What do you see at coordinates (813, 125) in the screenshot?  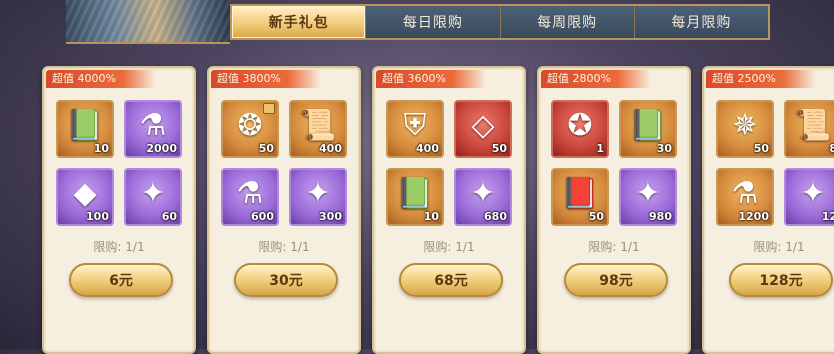 I see `scroll-icon: 📜` at bounding box center [813, 125].